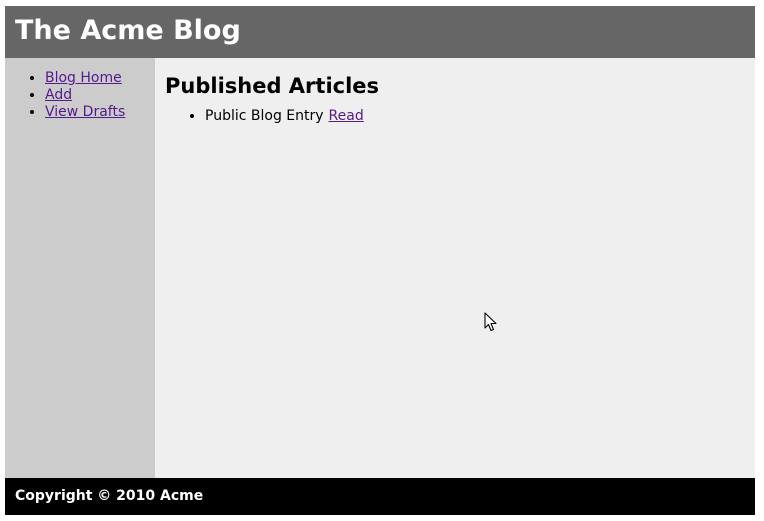 The height and width of the screenshot is (521, 764). Describe the element at coordinates (264, 116) in the screenshot. I see `article-title: Public Blog Entry` at that location.